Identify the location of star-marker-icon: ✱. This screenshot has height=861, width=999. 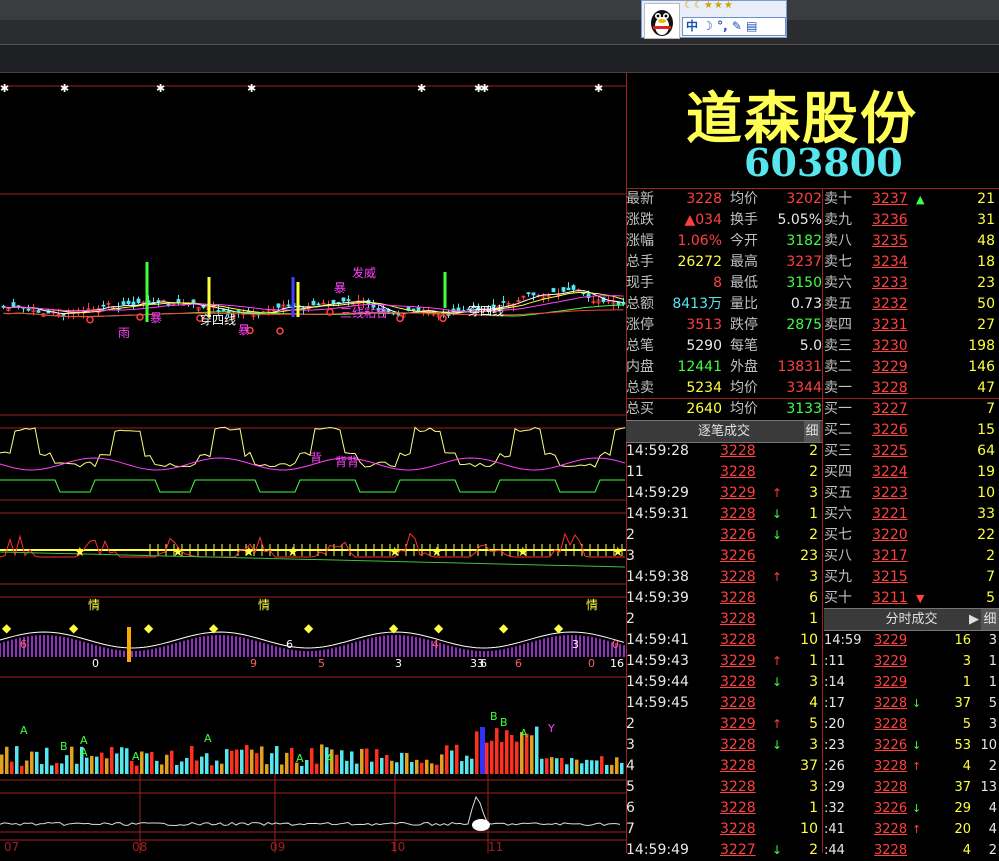
(421, 88).